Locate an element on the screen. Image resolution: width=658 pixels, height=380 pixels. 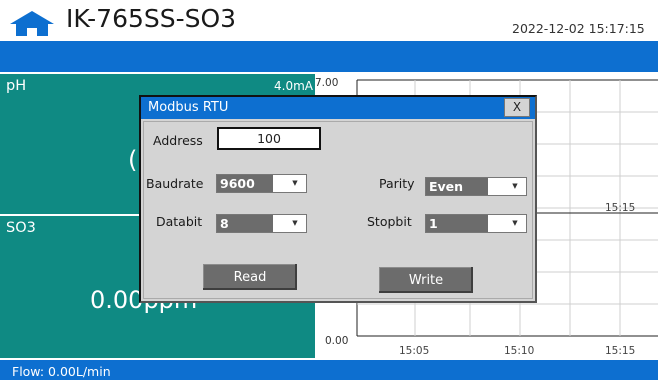
baudrate-label: Baudrate is located at coordinates (175, 183).